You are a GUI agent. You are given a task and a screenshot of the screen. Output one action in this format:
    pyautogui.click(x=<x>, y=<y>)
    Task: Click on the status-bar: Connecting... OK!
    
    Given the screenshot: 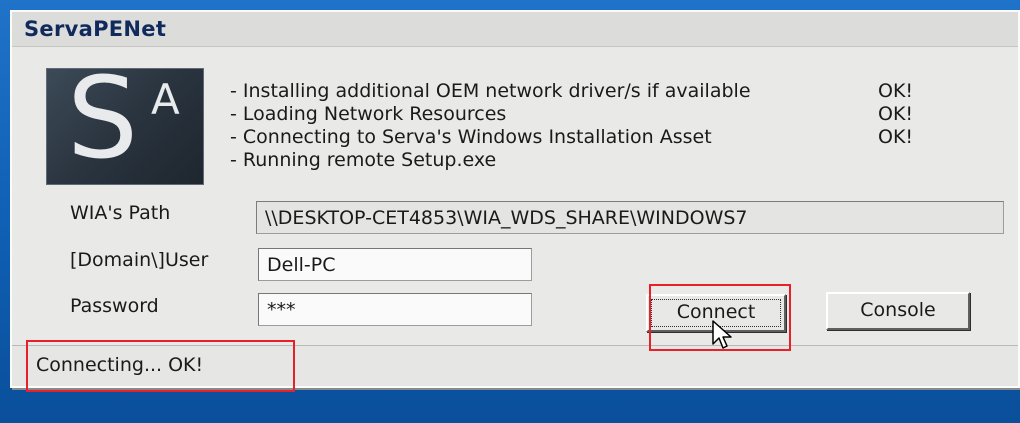 What is the action you would take?
    pyautogui.click(x=515, y=365)
    